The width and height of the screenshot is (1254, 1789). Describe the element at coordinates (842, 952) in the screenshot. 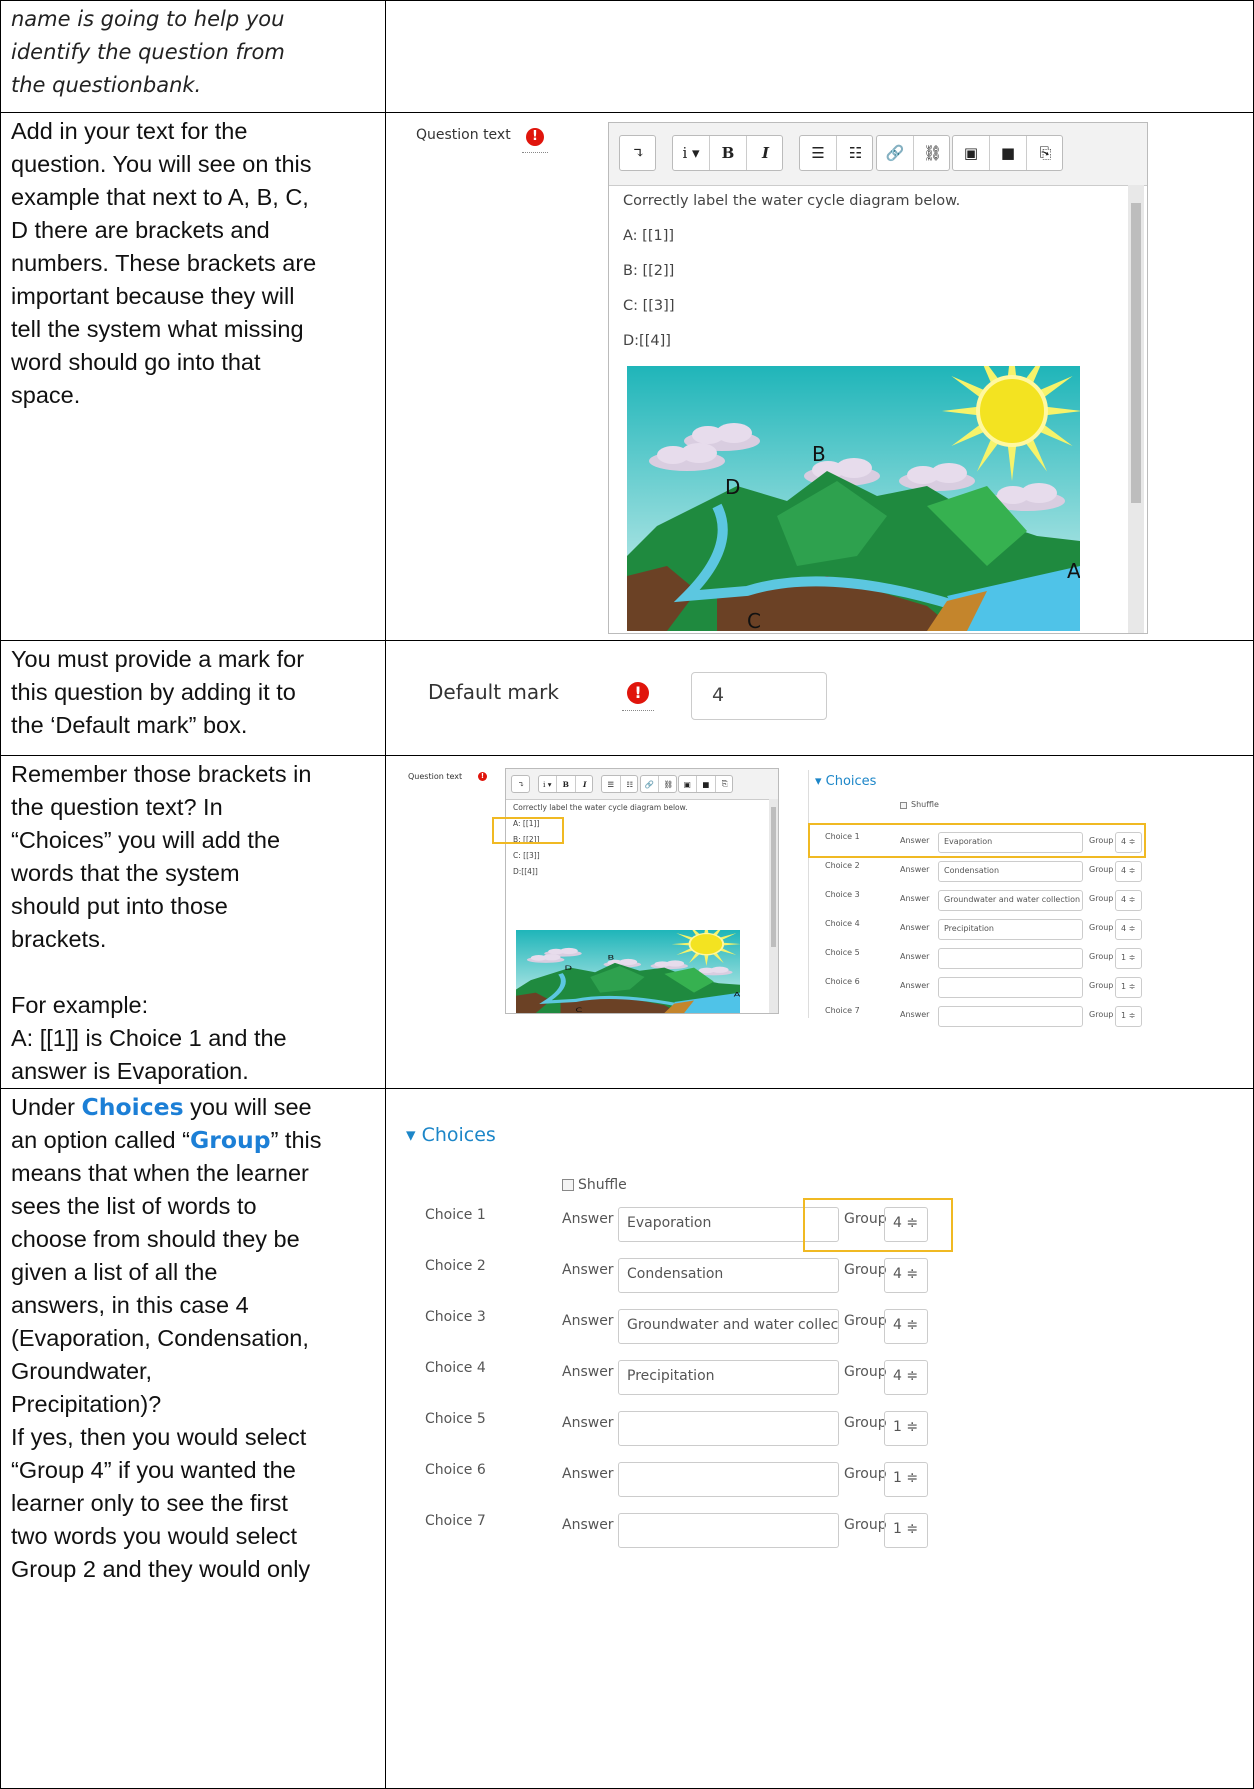

I see `choice-label: Choice 5` at that location.